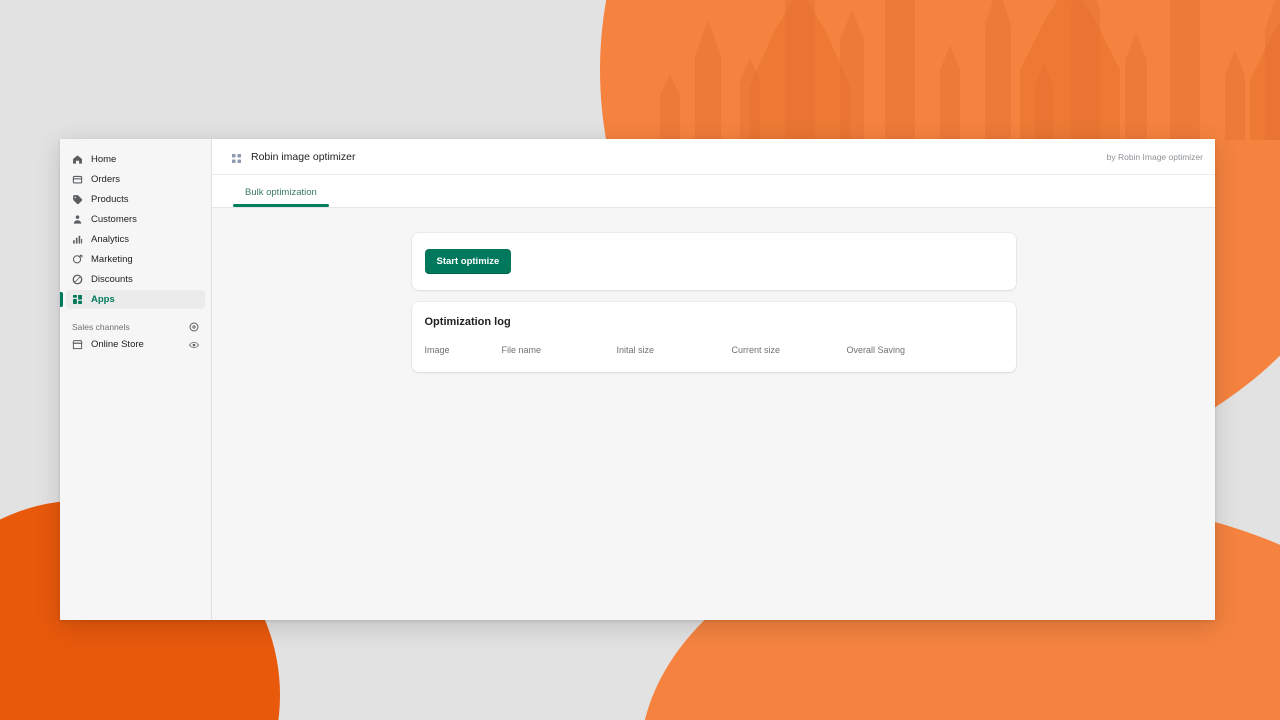  What do you see at coordinates (437, 350) in the screenshot?
I see `column-header-image: Image` at bounding box center [437, 350].